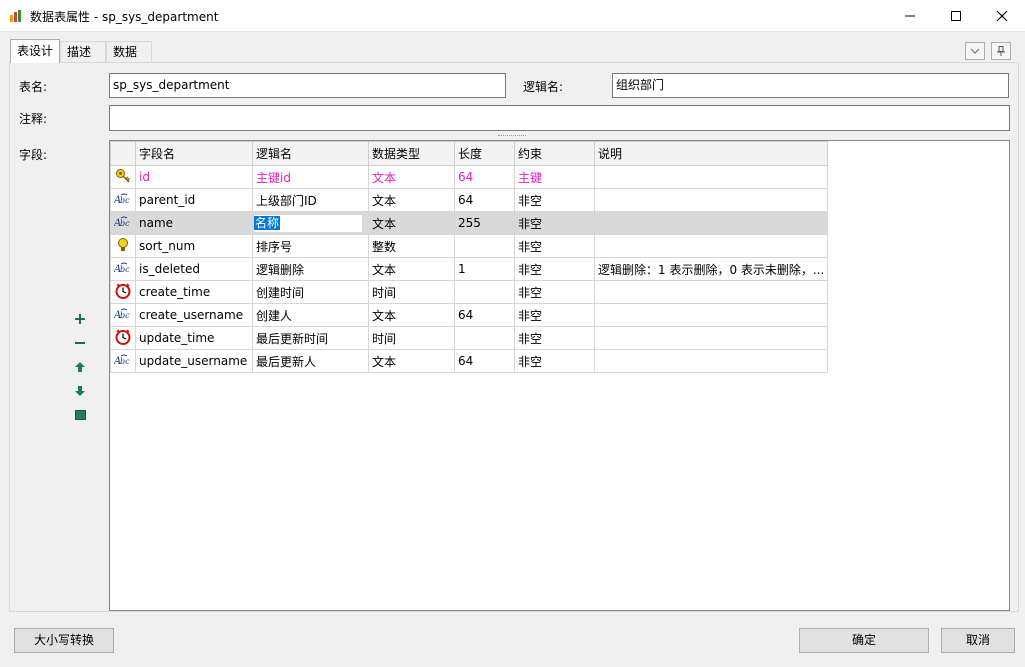 This screenshot has width=1025, height=667. Describe the element at coordinates (310, 200) in the screenshot. I see `cell-logic: 上级部门ID` at that location.